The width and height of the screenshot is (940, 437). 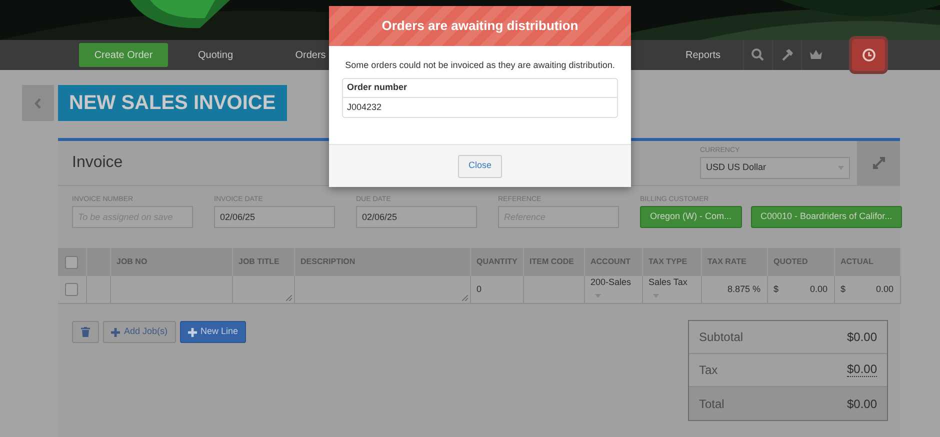 I want to click on page-title: NEW SALES INVOICE, so click(x=172, y=103).